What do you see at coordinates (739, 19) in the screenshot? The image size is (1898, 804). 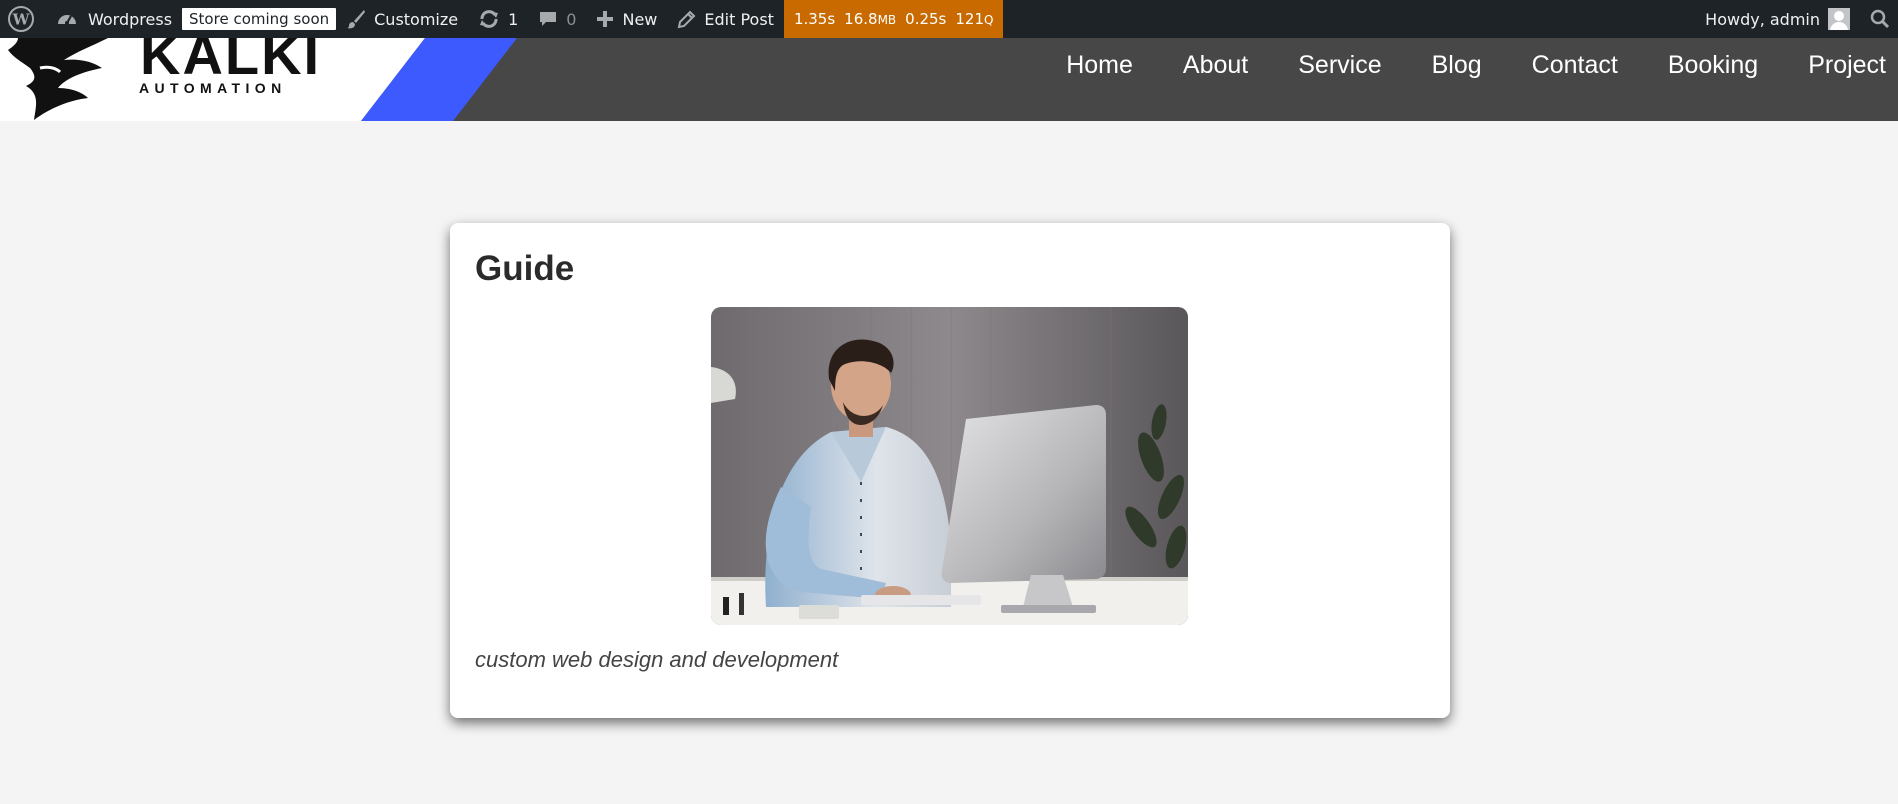 I see `edit-post-label: Edit Post` at bounding box center [739, 19].